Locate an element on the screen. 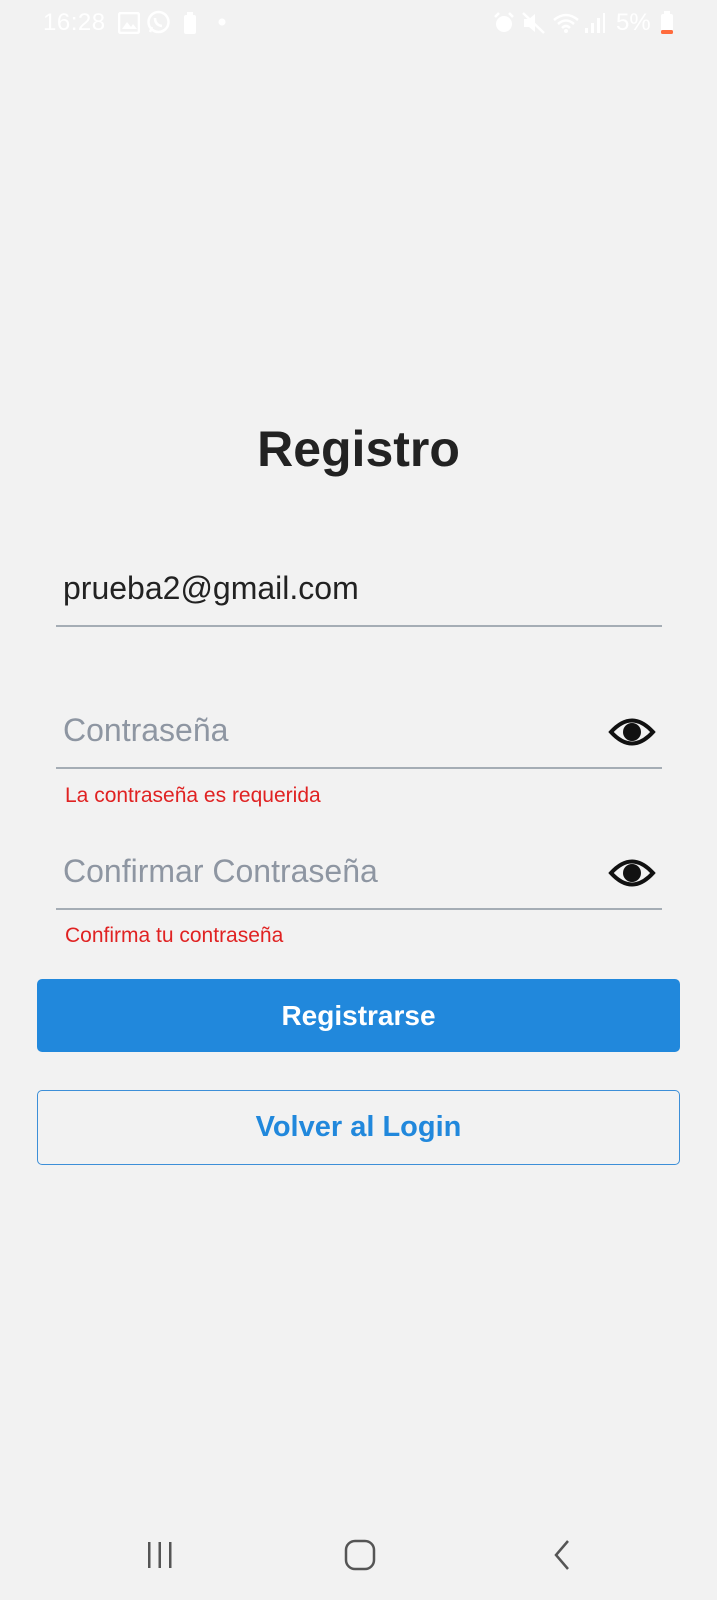 The height and width of the screenshot is (1600, 717). status-time: 16:28 is located at coordinates (74, 22).